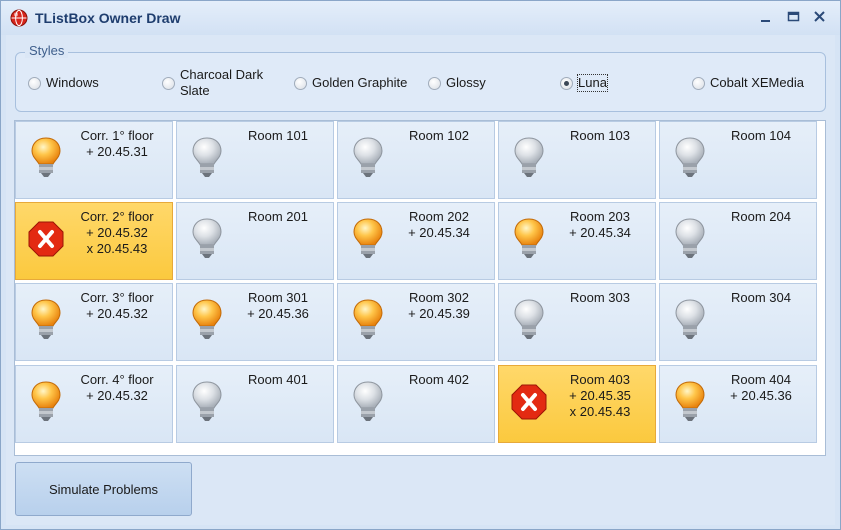  I want to click on room-label: Room 304, so click(761, 297).